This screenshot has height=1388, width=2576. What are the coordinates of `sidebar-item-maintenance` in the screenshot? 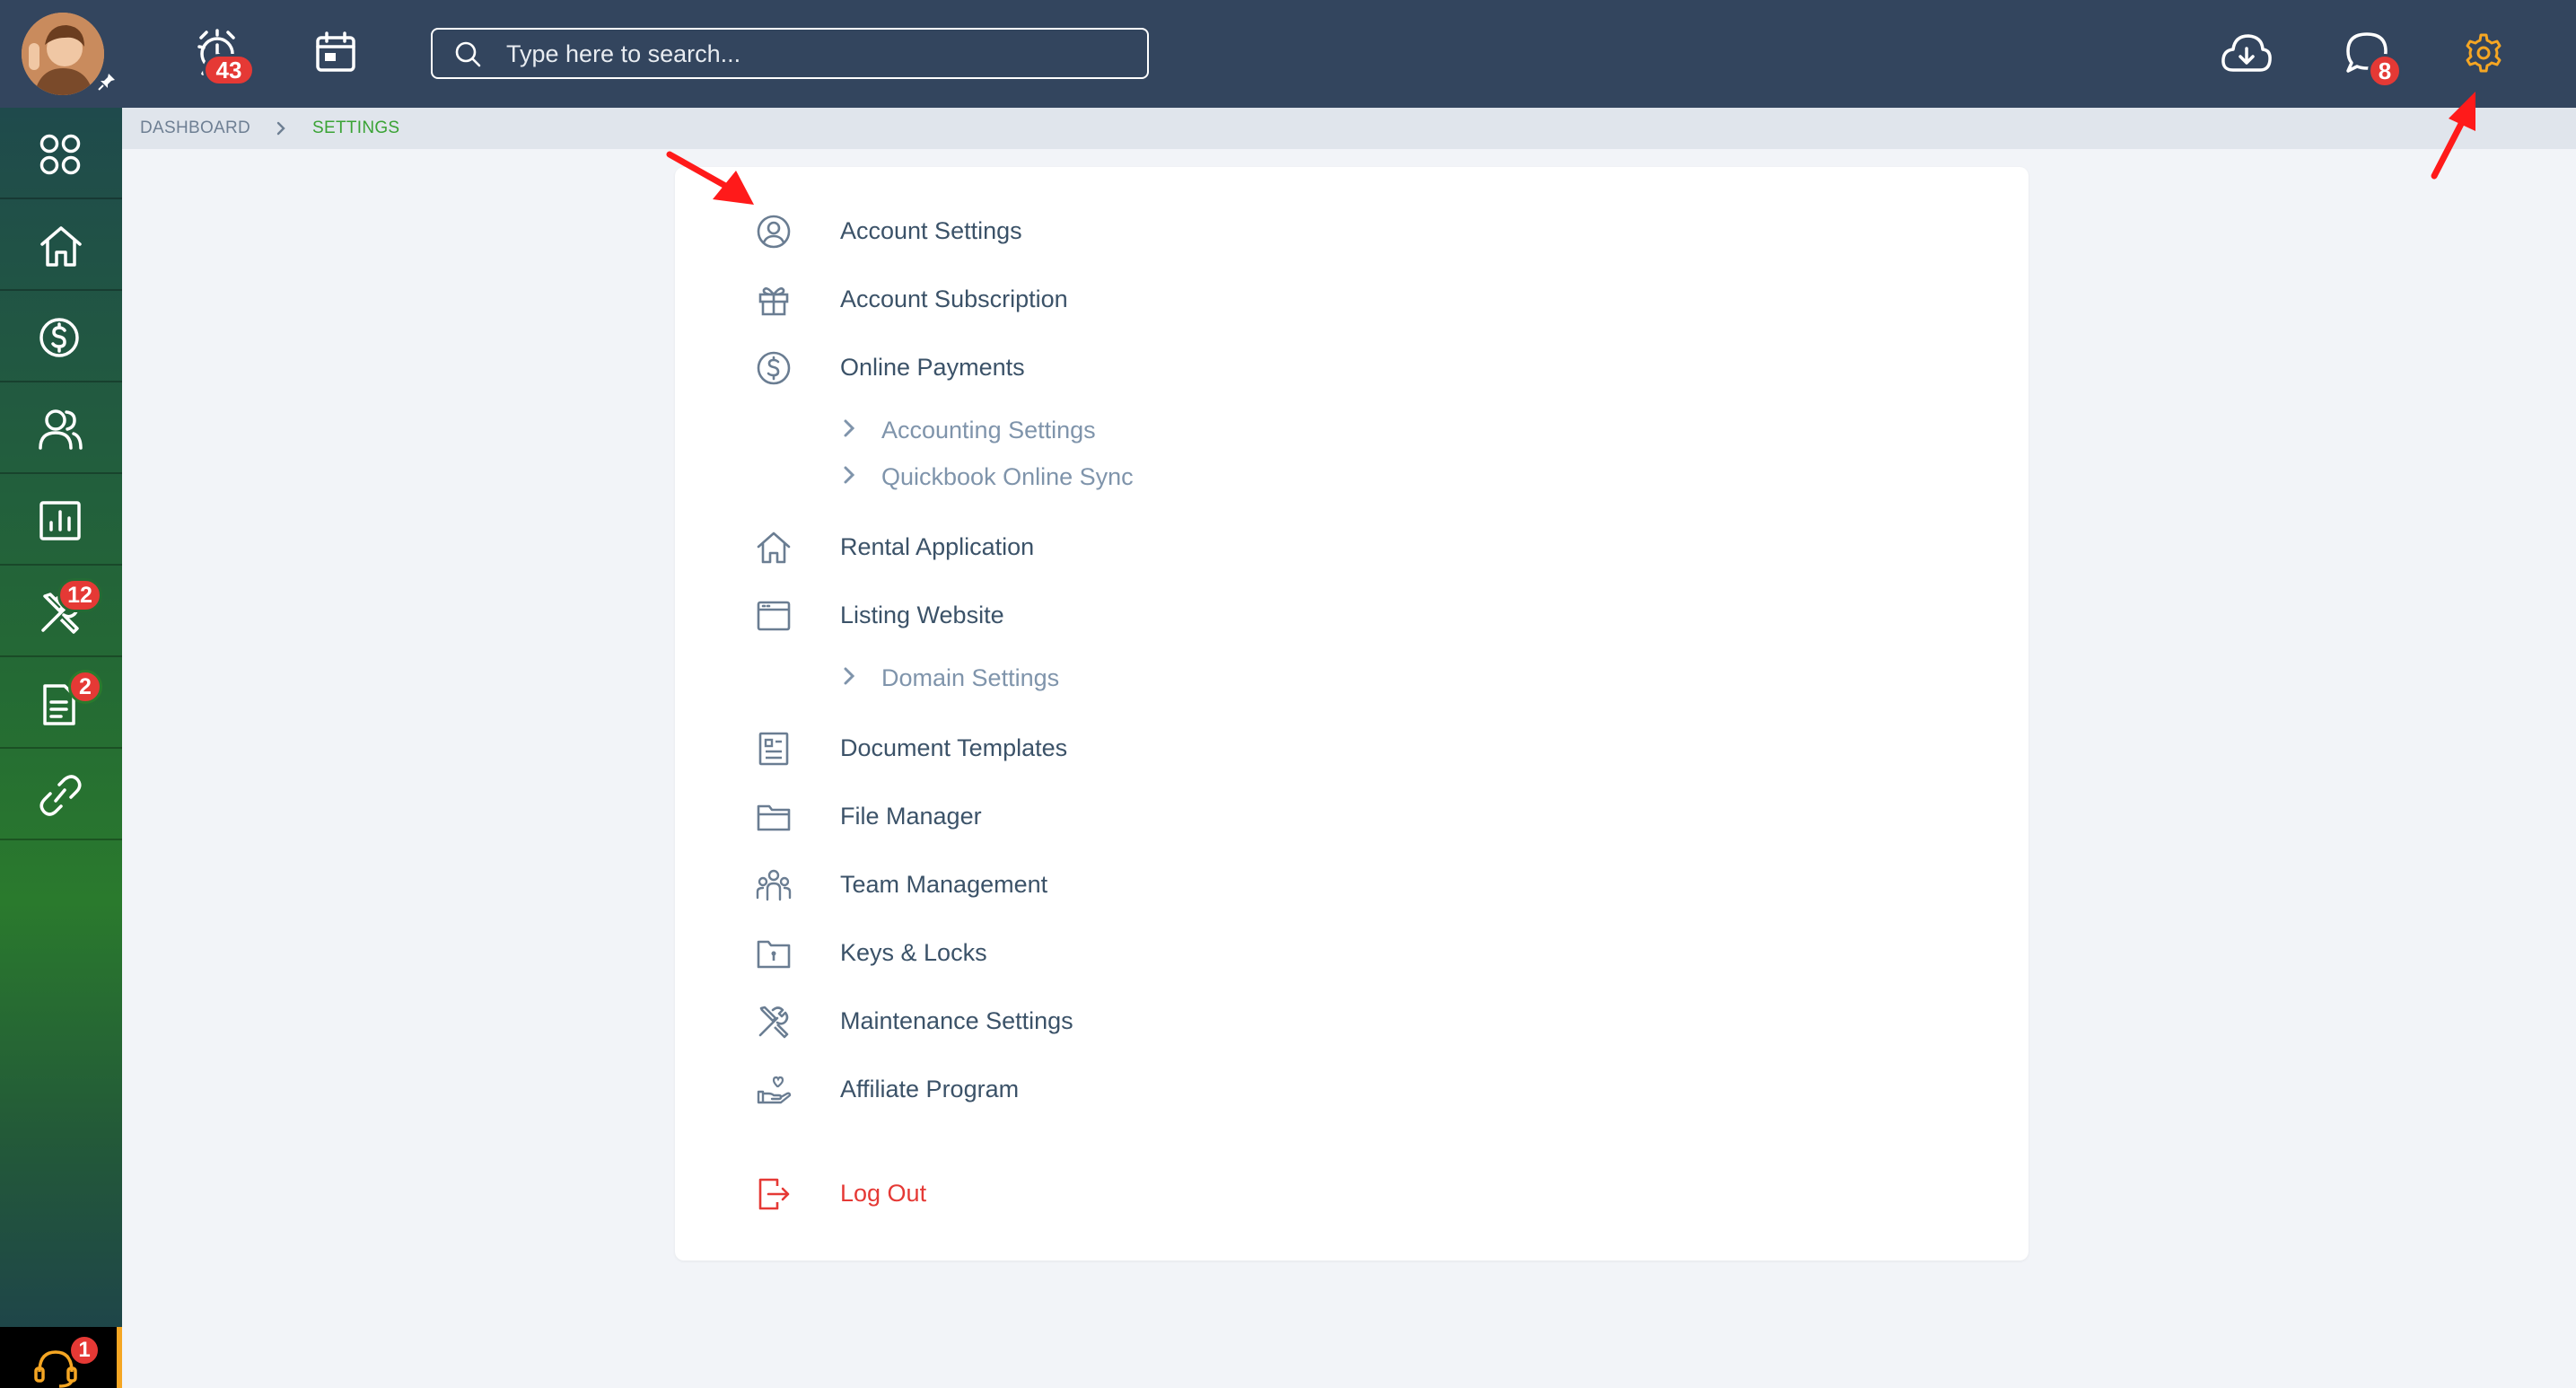 It's located at (61, 611).